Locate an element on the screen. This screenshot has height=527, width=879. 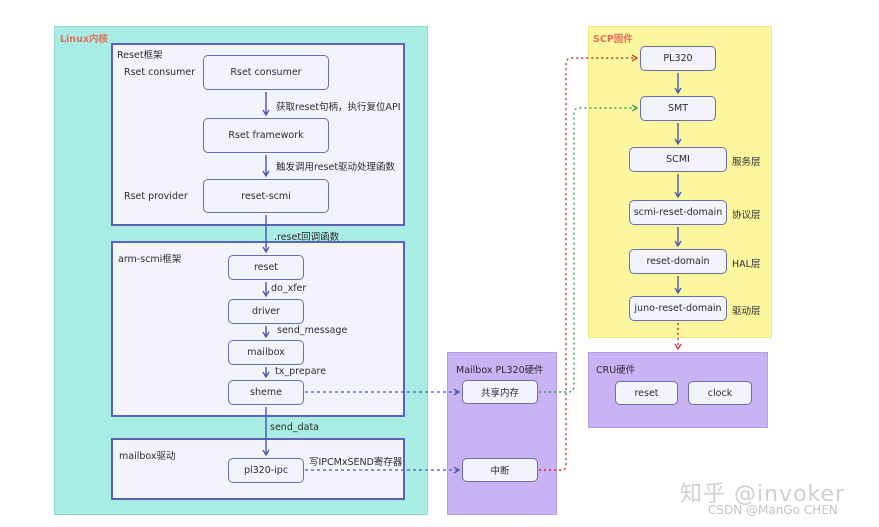
mailbox-pl320-hardware-region is located at coordinates (502, 433).